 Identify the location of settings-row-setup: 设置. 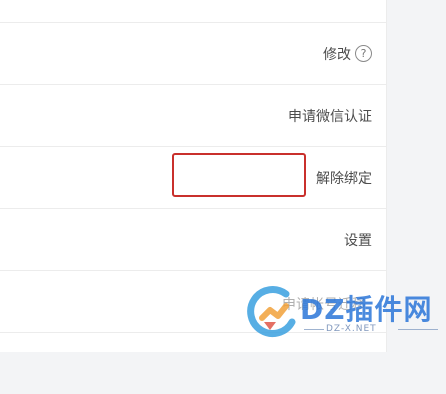
(193, 239).